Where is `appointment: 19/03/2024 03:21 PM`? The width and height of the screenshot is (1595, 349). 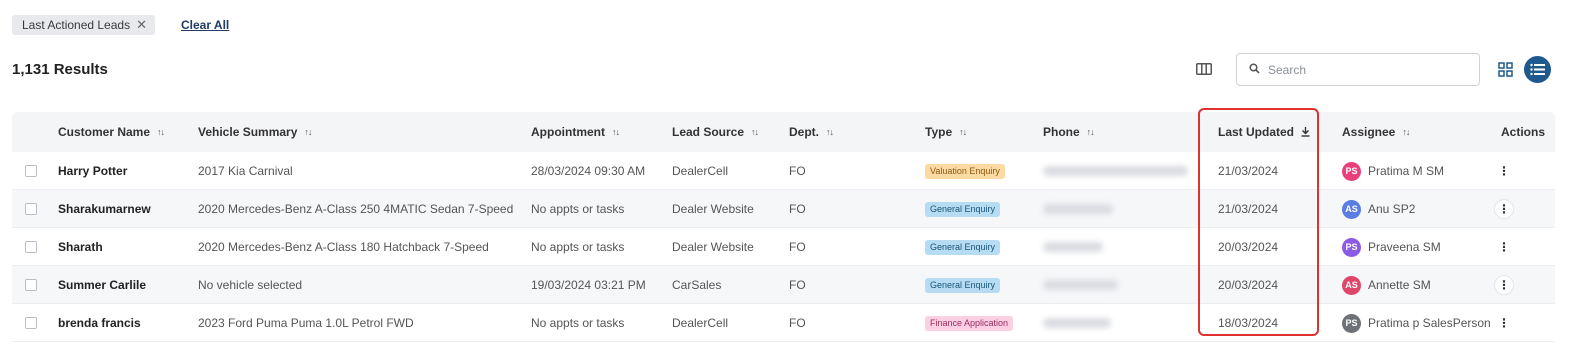 appointment: 19/03/2024 03:21 PM is located at coordinates (588, 285).